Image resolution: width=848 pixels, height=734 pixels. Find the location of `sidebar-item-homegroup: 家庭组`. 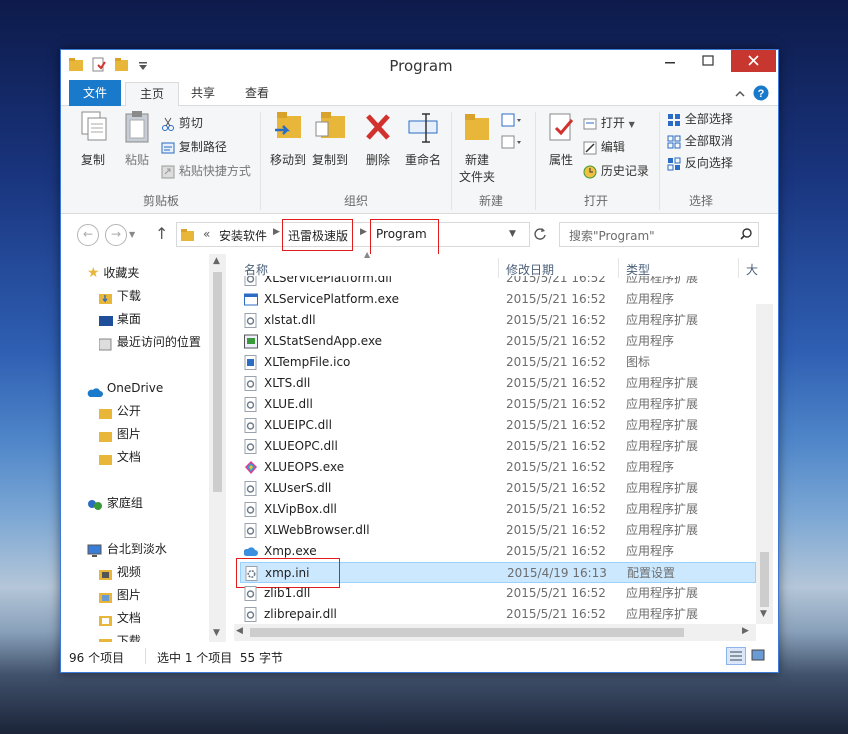

sidebar-item-homegroup: 家庭组 is located at coordinates (115, 503).